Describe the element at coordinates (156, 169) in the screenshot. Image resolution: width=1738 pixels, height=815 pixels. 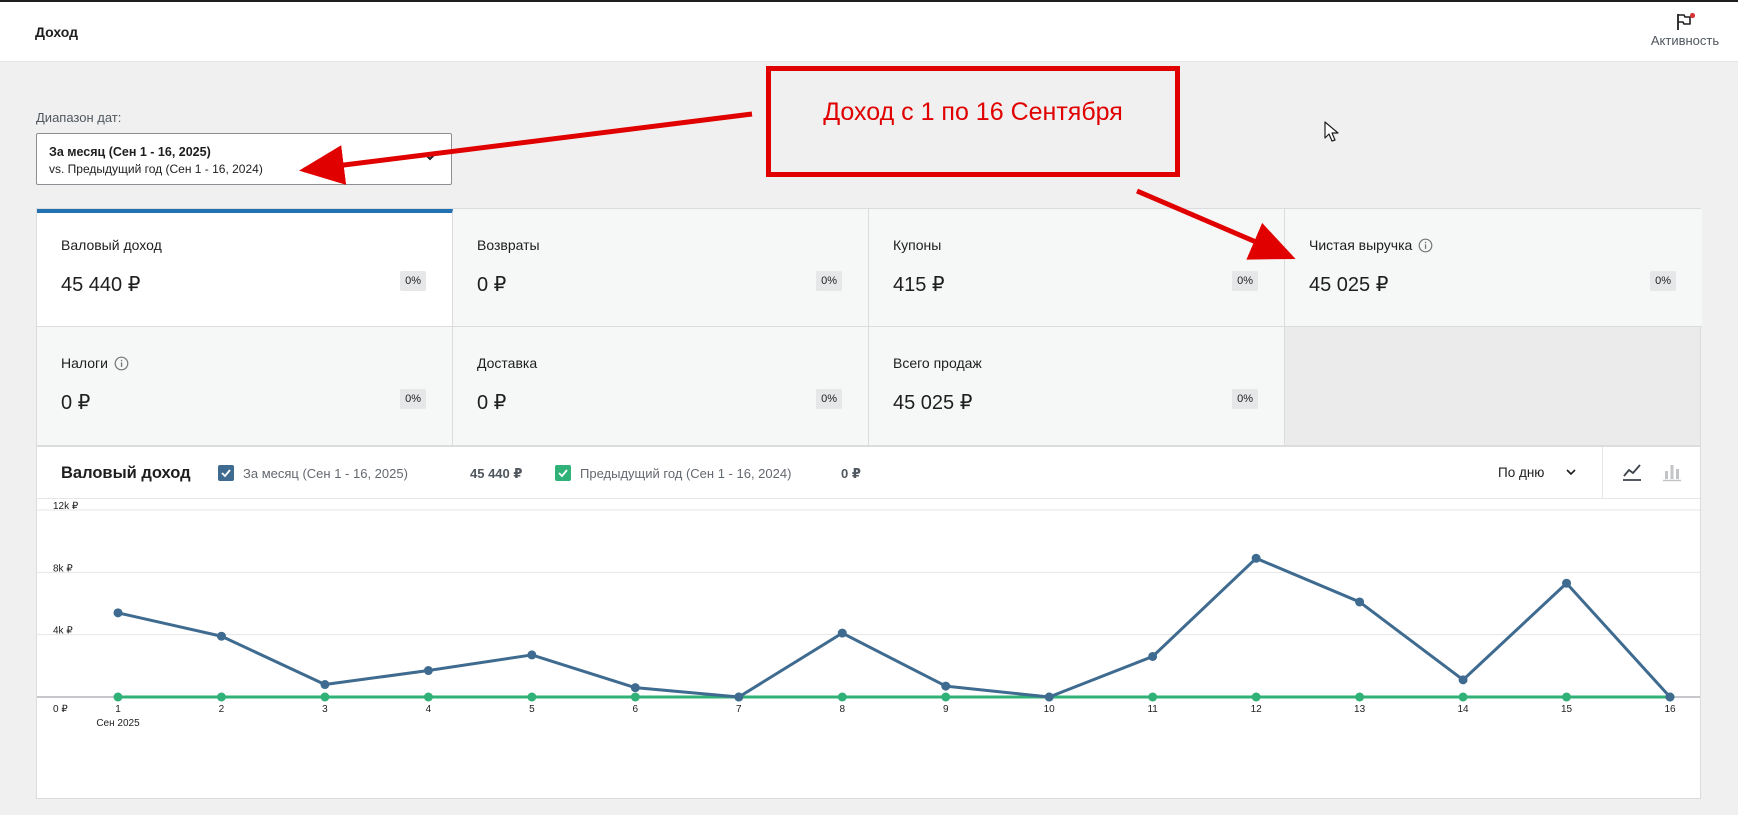
I see `date-range-secondary: vs. Предыдущий год (Сен 1 - 16, 2024)` at that location.